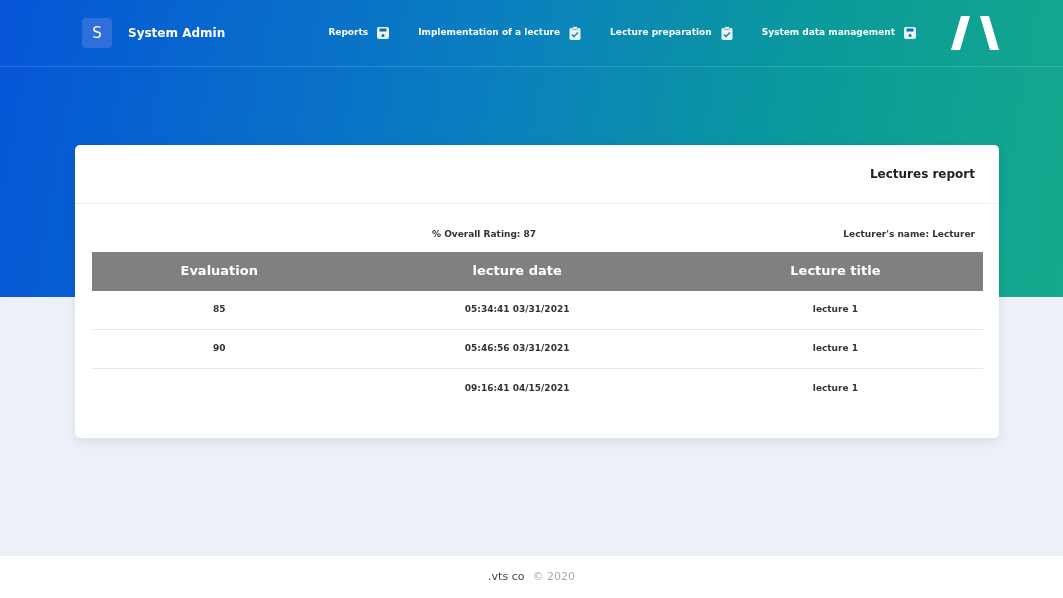 The width and height of the screenshot is (1063, 598). Describe the element at coordinates (517, 271) in the screenshot. I see `column-header: lecture date` at that location.